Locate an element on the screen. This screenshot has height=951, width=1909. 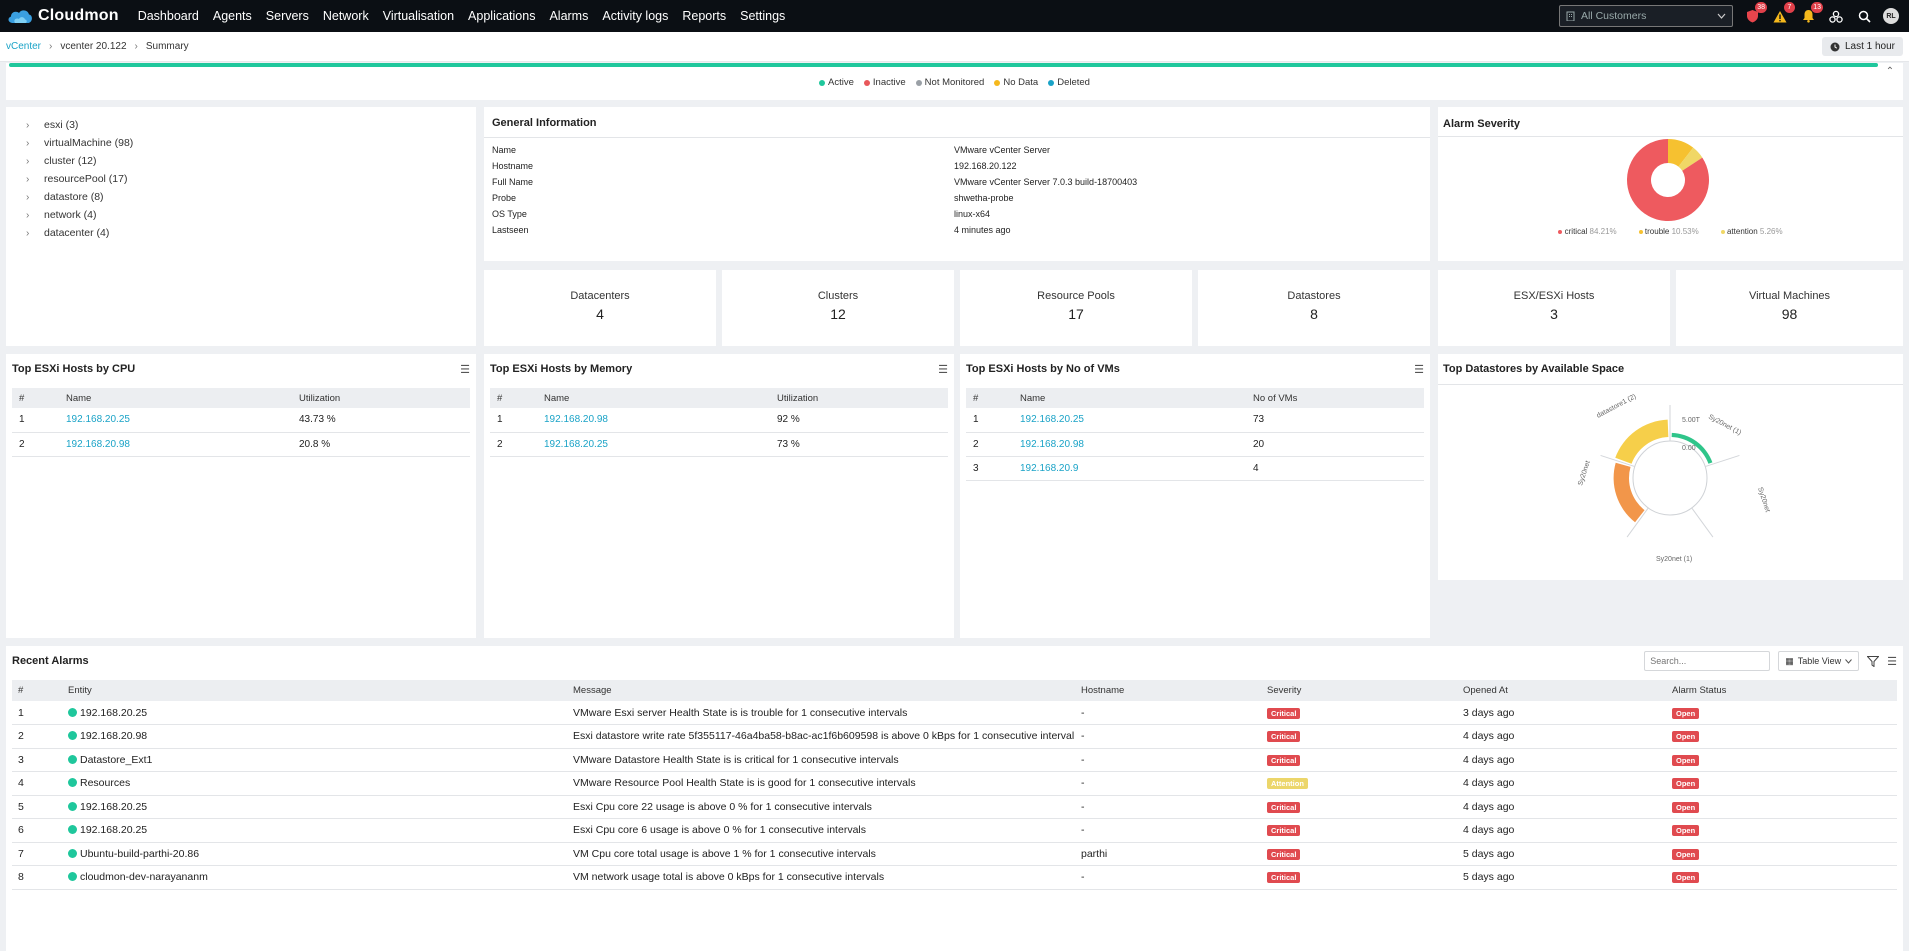
nav-right: All Customers 38 7 13 RL is located at coordinates (1731, 14).